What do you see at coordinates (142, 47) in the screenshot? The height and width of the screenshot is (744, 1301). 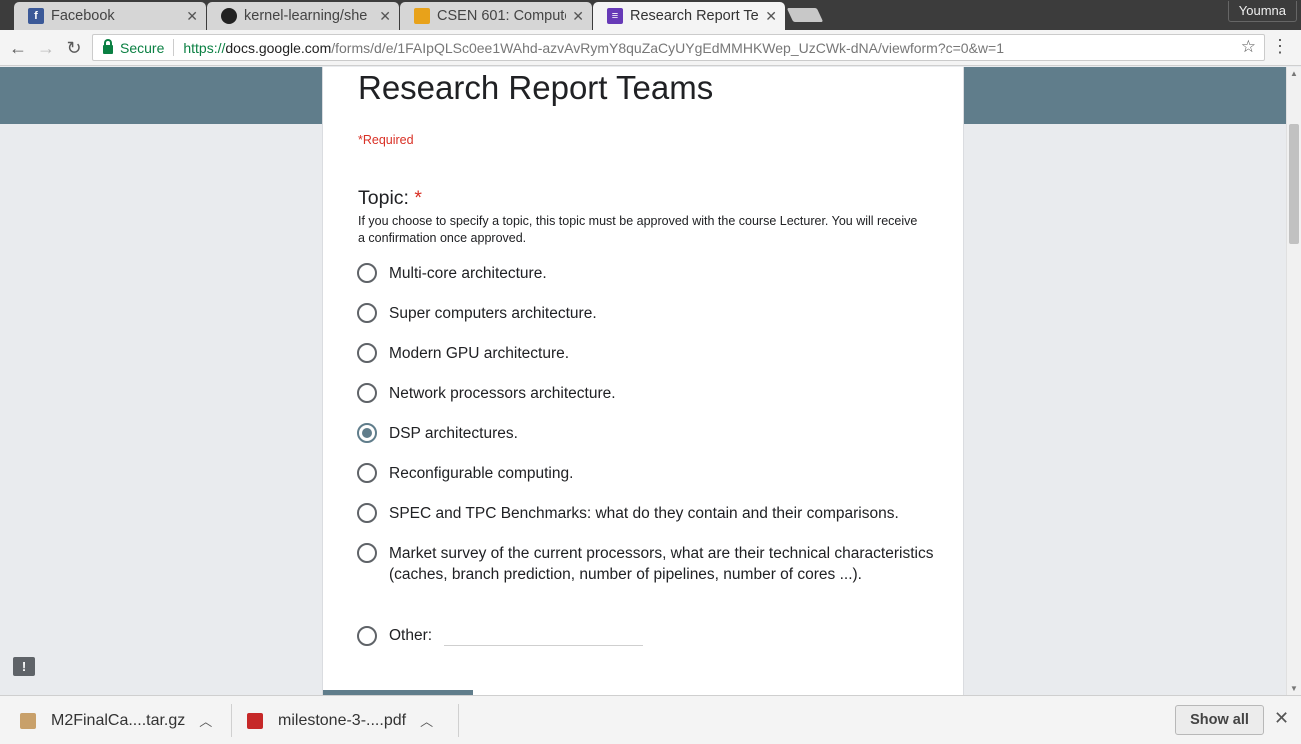 I see `secure-label: Secure` at bounding box center [142, 47].